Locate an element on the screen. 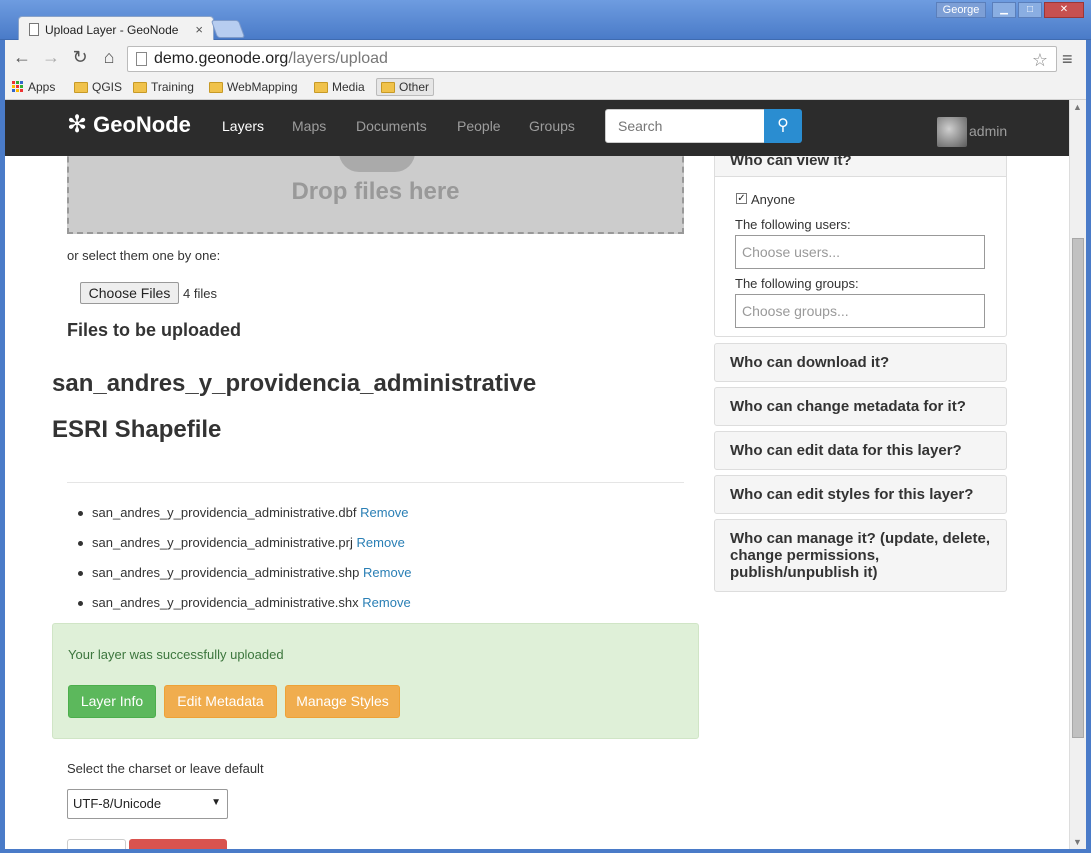  home-icon: ⌂ is located at coordinates (109, 57).